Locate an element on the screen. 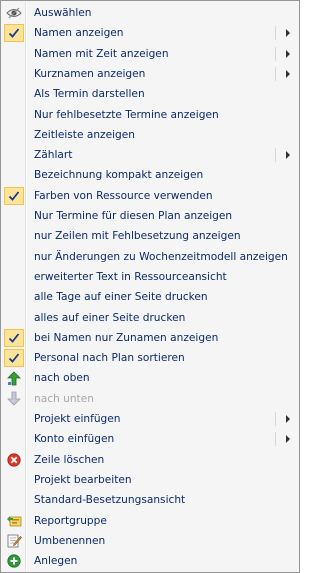 This screenshot has width=320, height=573. menu-item-kurznamen-anzeigen: Kurznamen anzeigen is located at coordinates (150, 74).